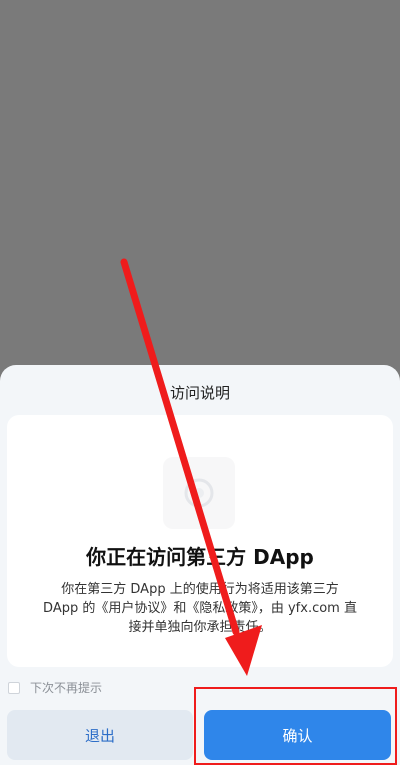 The image size is (400, 765). What do you see at coordinates (297, 735) in the screenshot?
I see `confirm-button: 确认` at bounding box center [297, 735].